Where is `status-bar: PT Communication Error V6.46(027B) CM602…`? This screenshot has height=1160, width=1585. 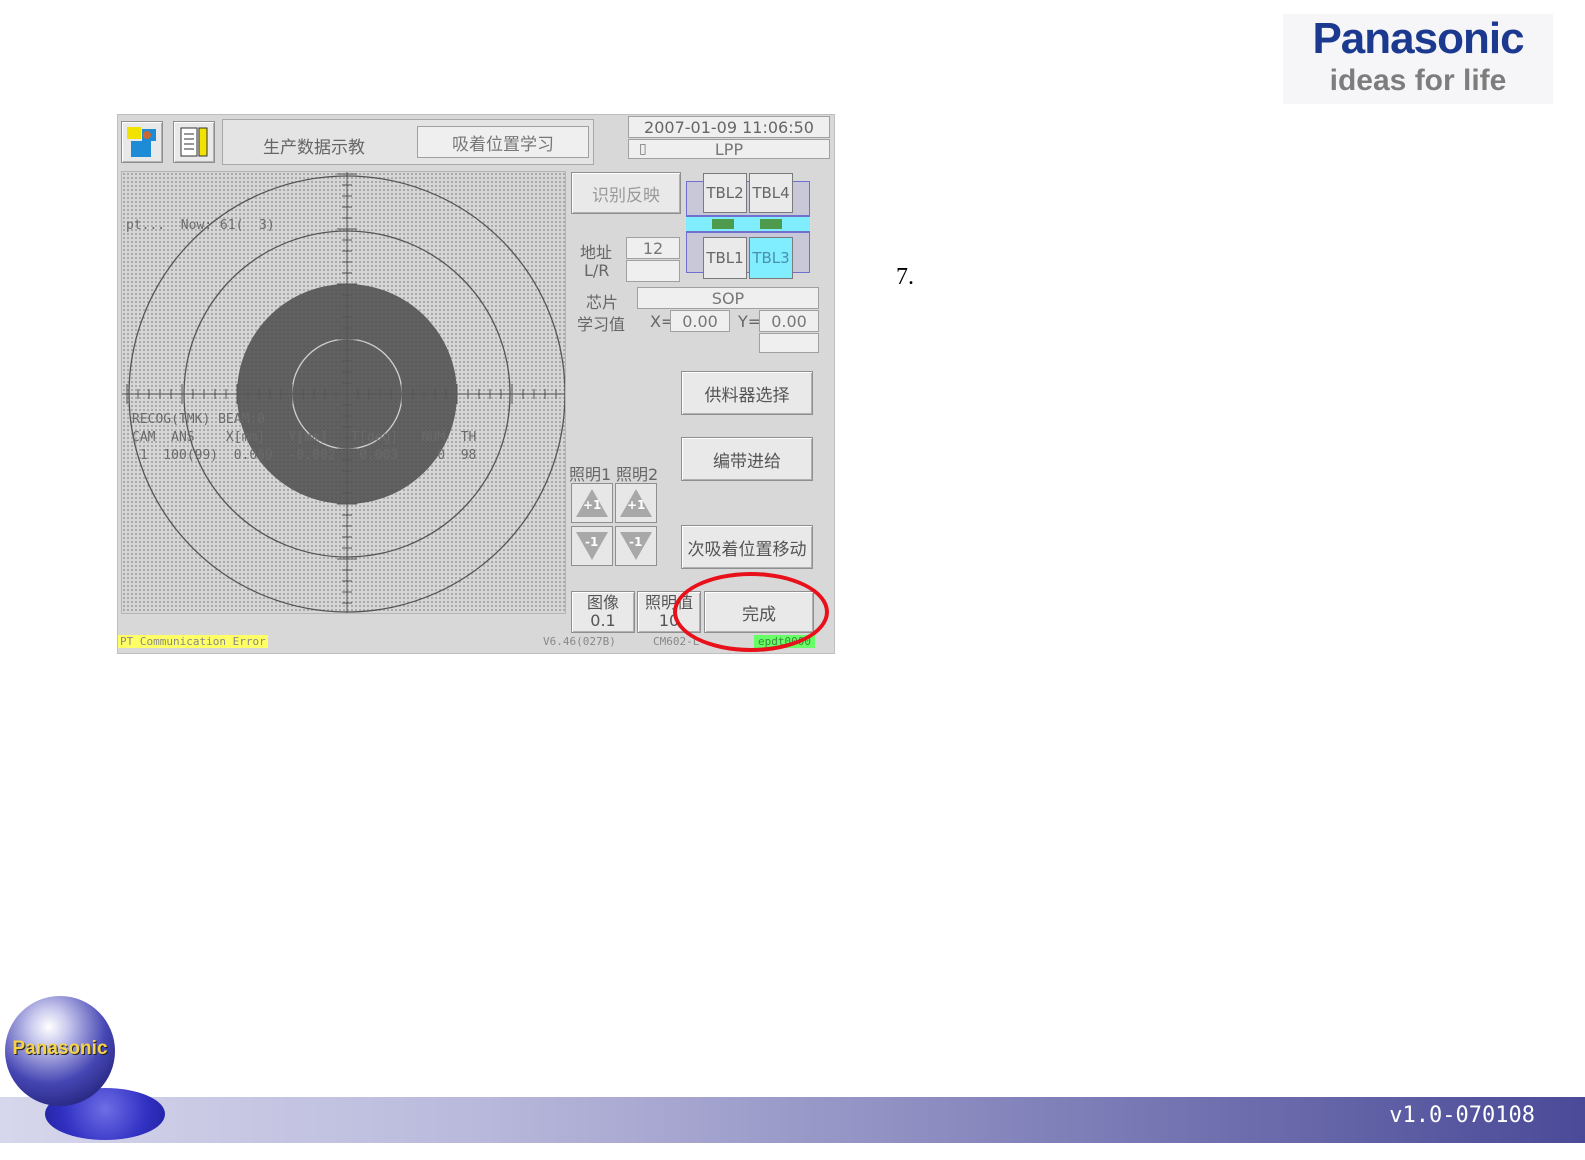
status-bar: PT Communication Error V6.46(027B) CM602… is located at coordinates (476, 643).